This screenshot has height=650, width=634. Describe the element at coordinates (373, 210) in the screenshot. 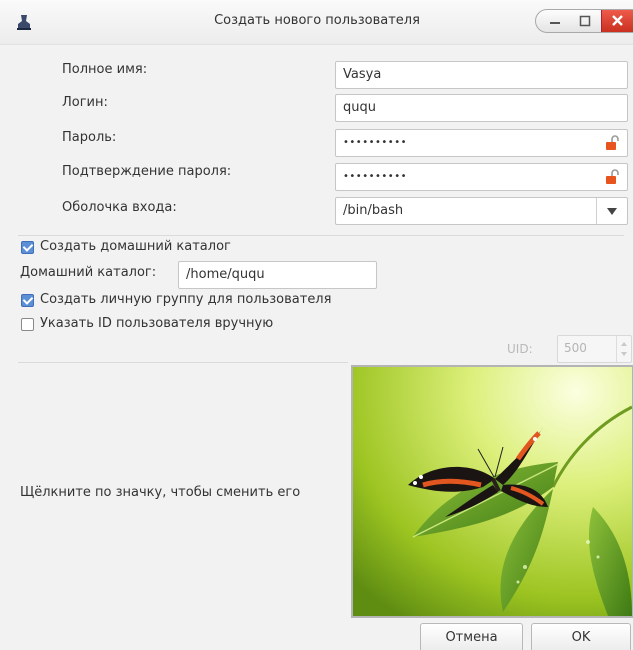

I see `shell-value: /bin/bash` at that location.